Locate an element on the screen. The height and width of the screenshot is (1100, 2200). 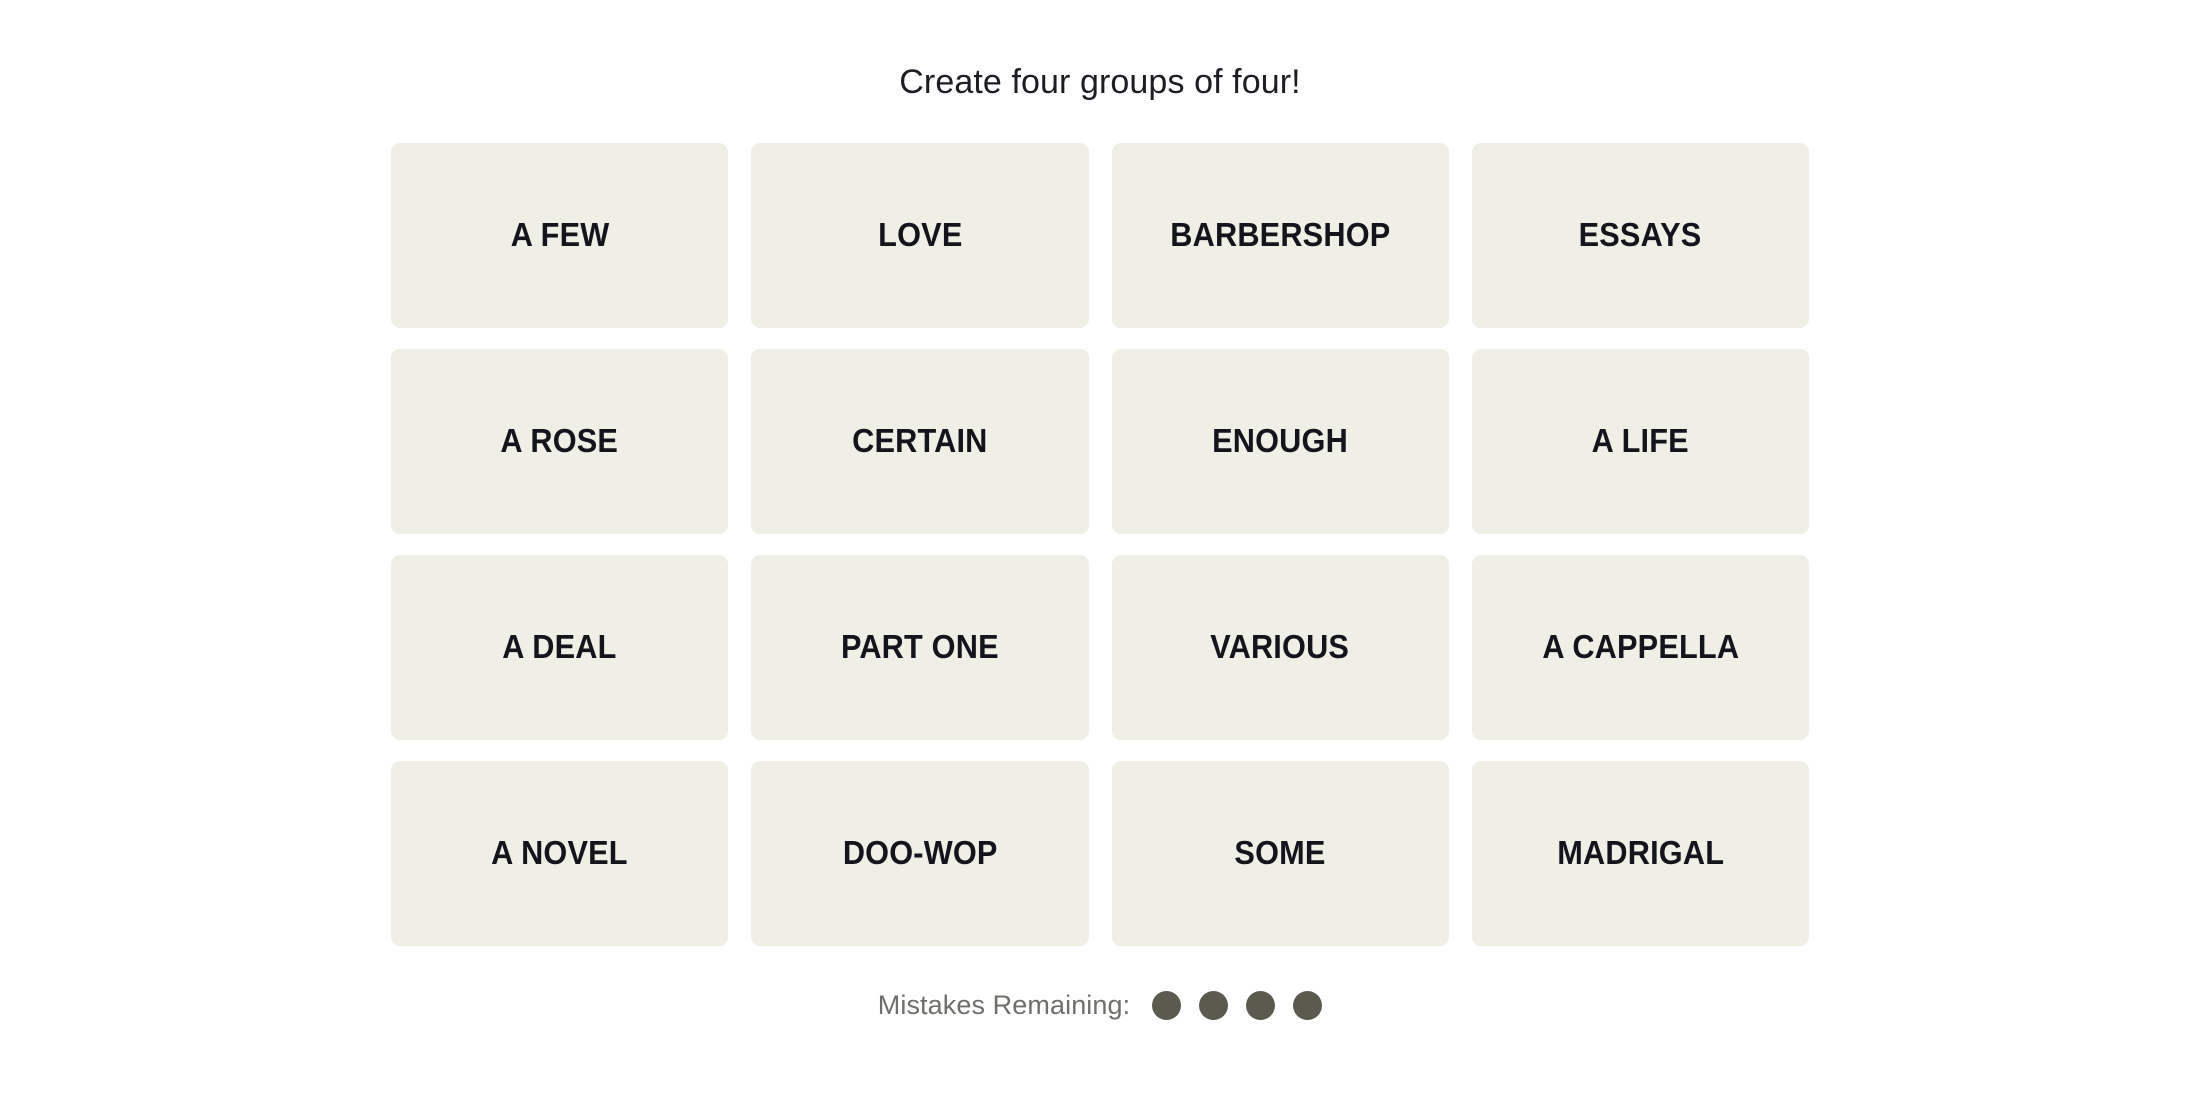
word-tile-label: SOME is located at coordinates (1280, 853).